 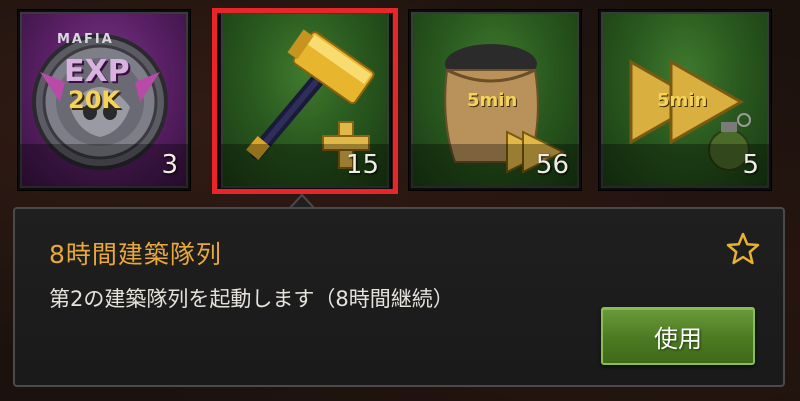 What do you see at coordinates (251, 299) in the screenshot?
I see `item-description: 第2の建築隊列を起動します（8時間継続）` at bounding box center [251, 299].